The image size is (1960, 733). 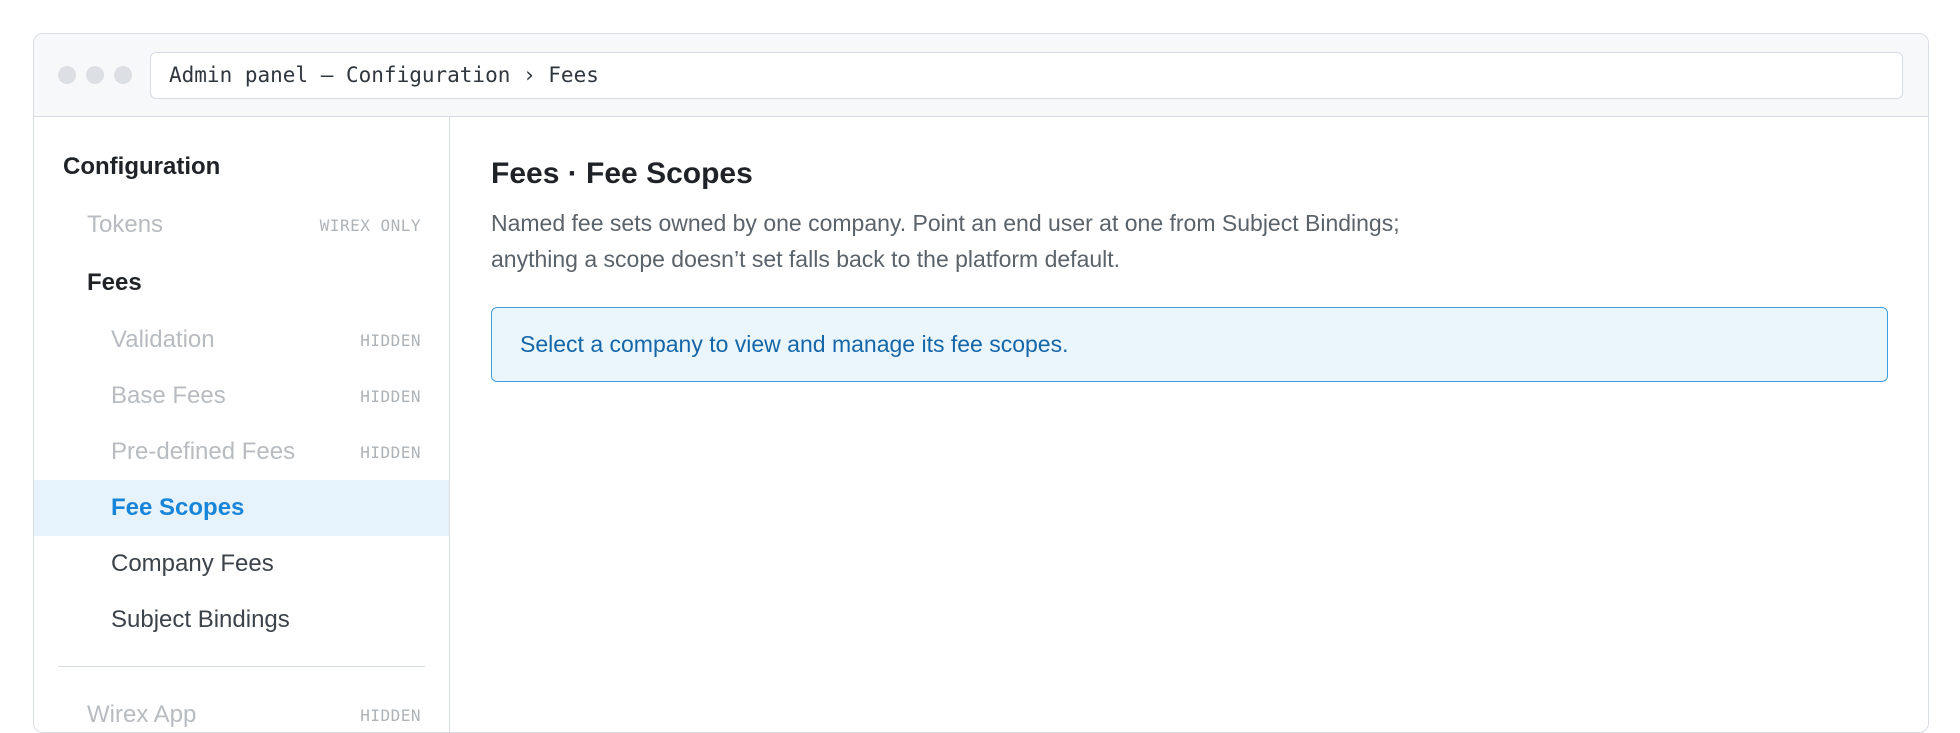 What do you see at coordinates (123, 75) in the screenshot?
I see `maximize-dot-icon` at bounding box center [123, 75].